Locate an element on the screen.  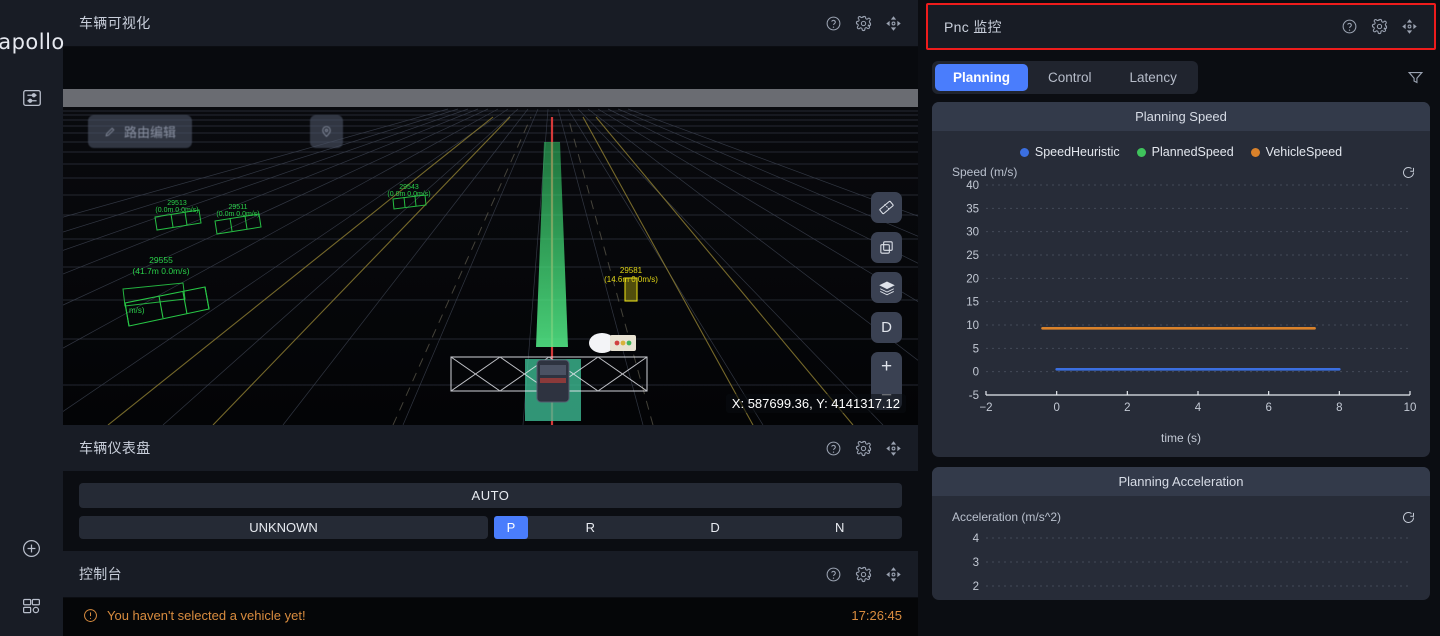
pnc-header-icons is located at coordinates (1379, 26).